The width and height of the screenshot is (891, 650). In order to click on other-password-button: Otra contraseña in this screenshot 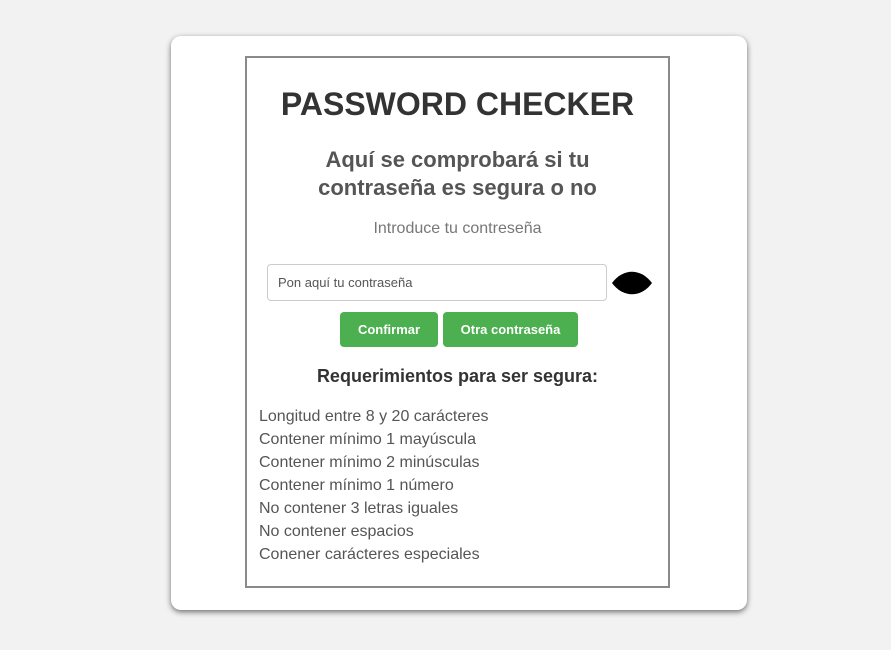, I will do `click(510, 329)`.